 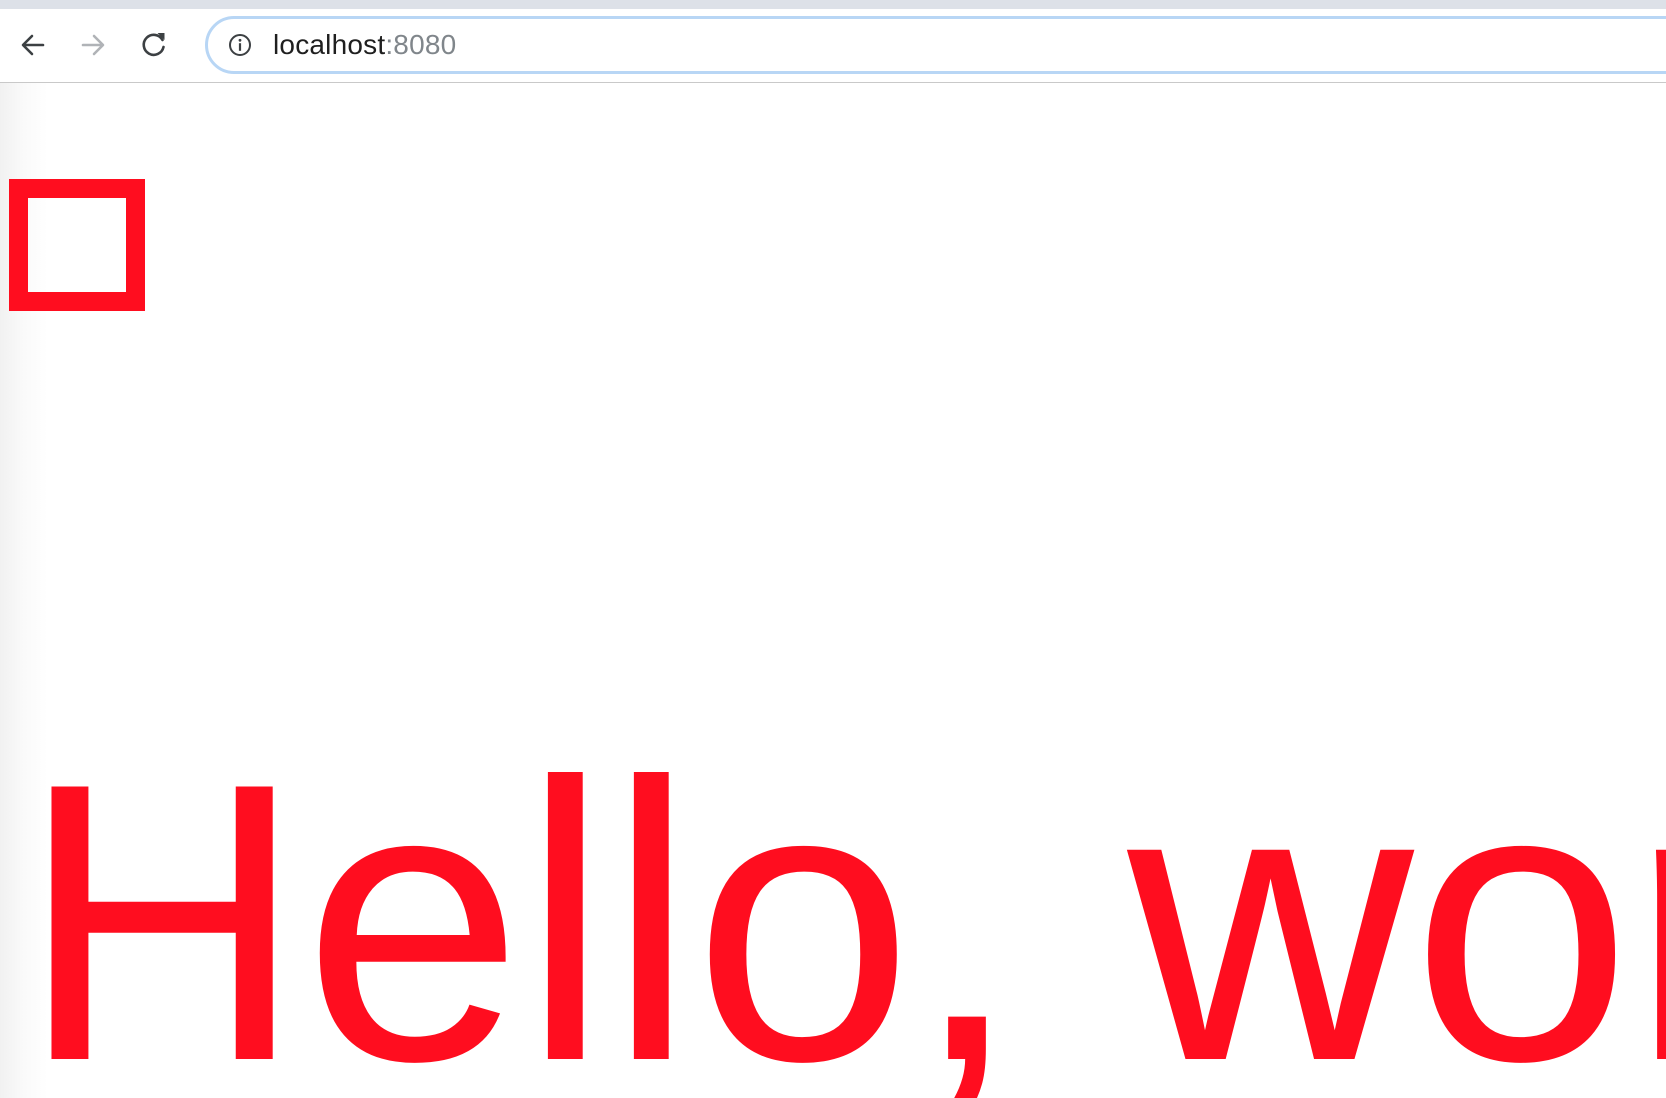 What do you see at coordinates (421, 44) in the screenshot?
I see `url-port: :8080` at bounding box center [421, 44].